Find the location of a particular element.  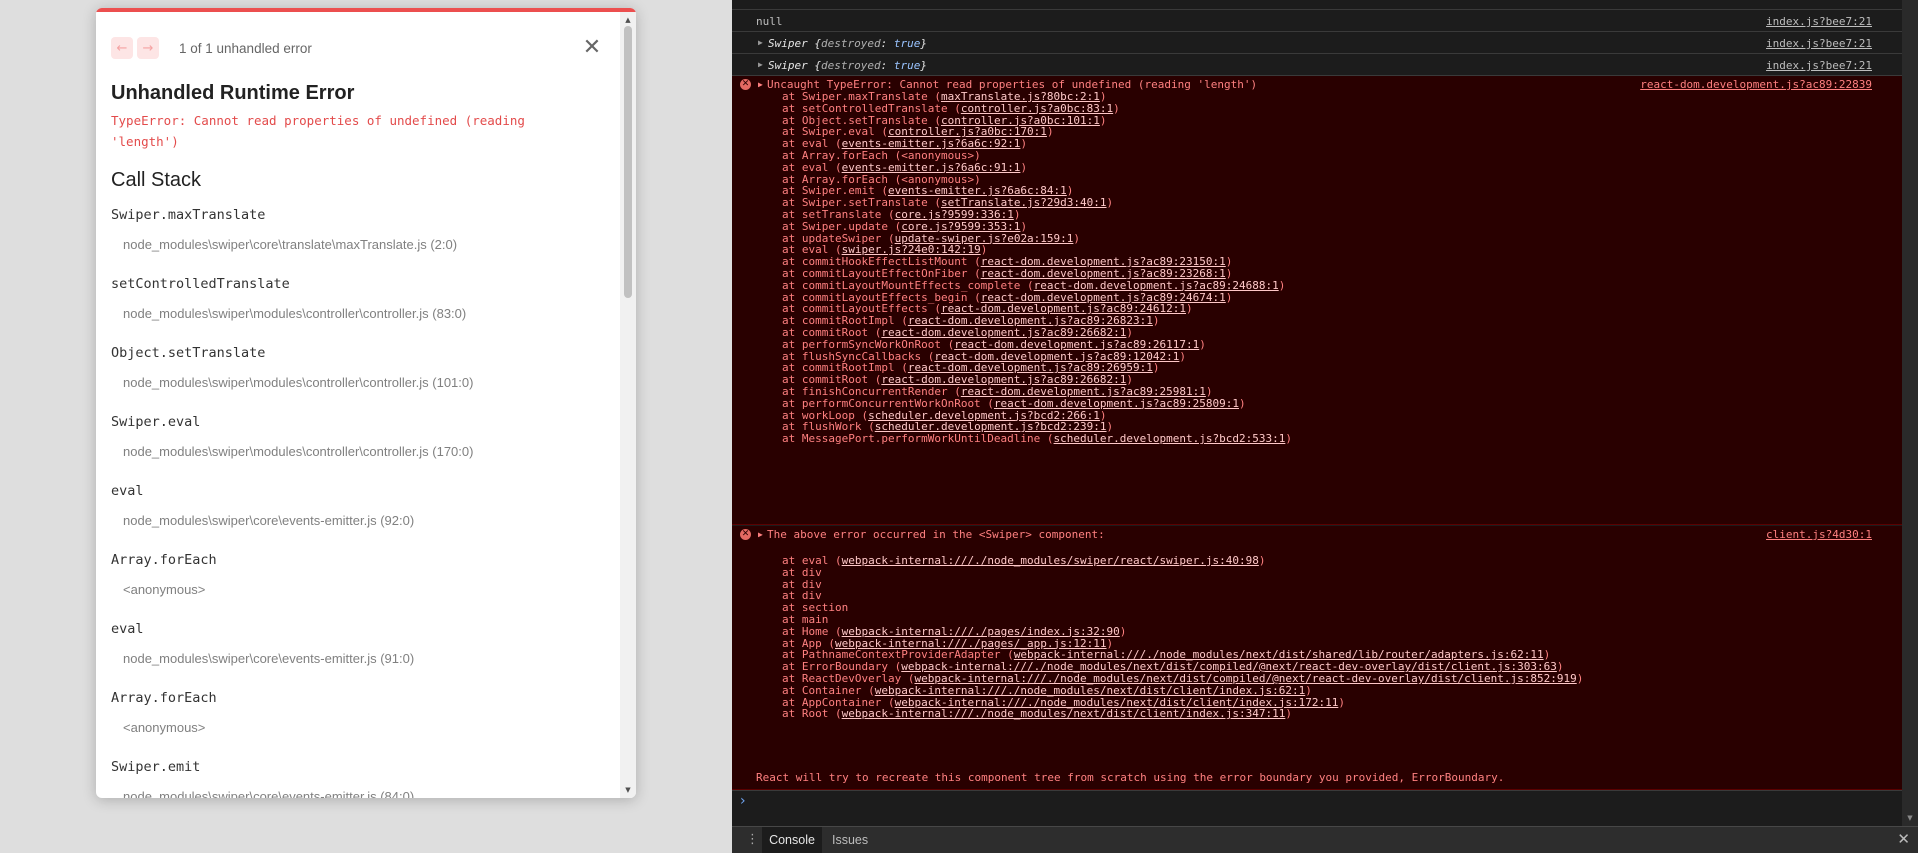

prev-error-button: ← is located at coordinates (122, 48).